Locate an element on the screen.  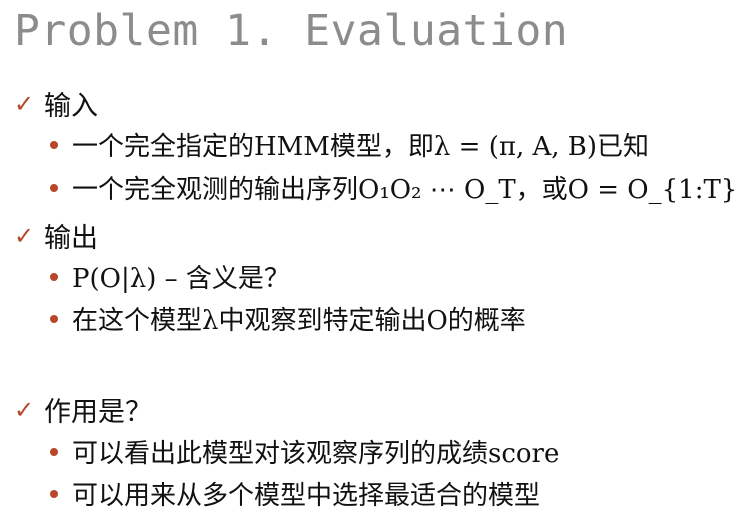
bullet-item: 可以看出此模型对该观察序列的成绩score is located at coordinates (303, 451).